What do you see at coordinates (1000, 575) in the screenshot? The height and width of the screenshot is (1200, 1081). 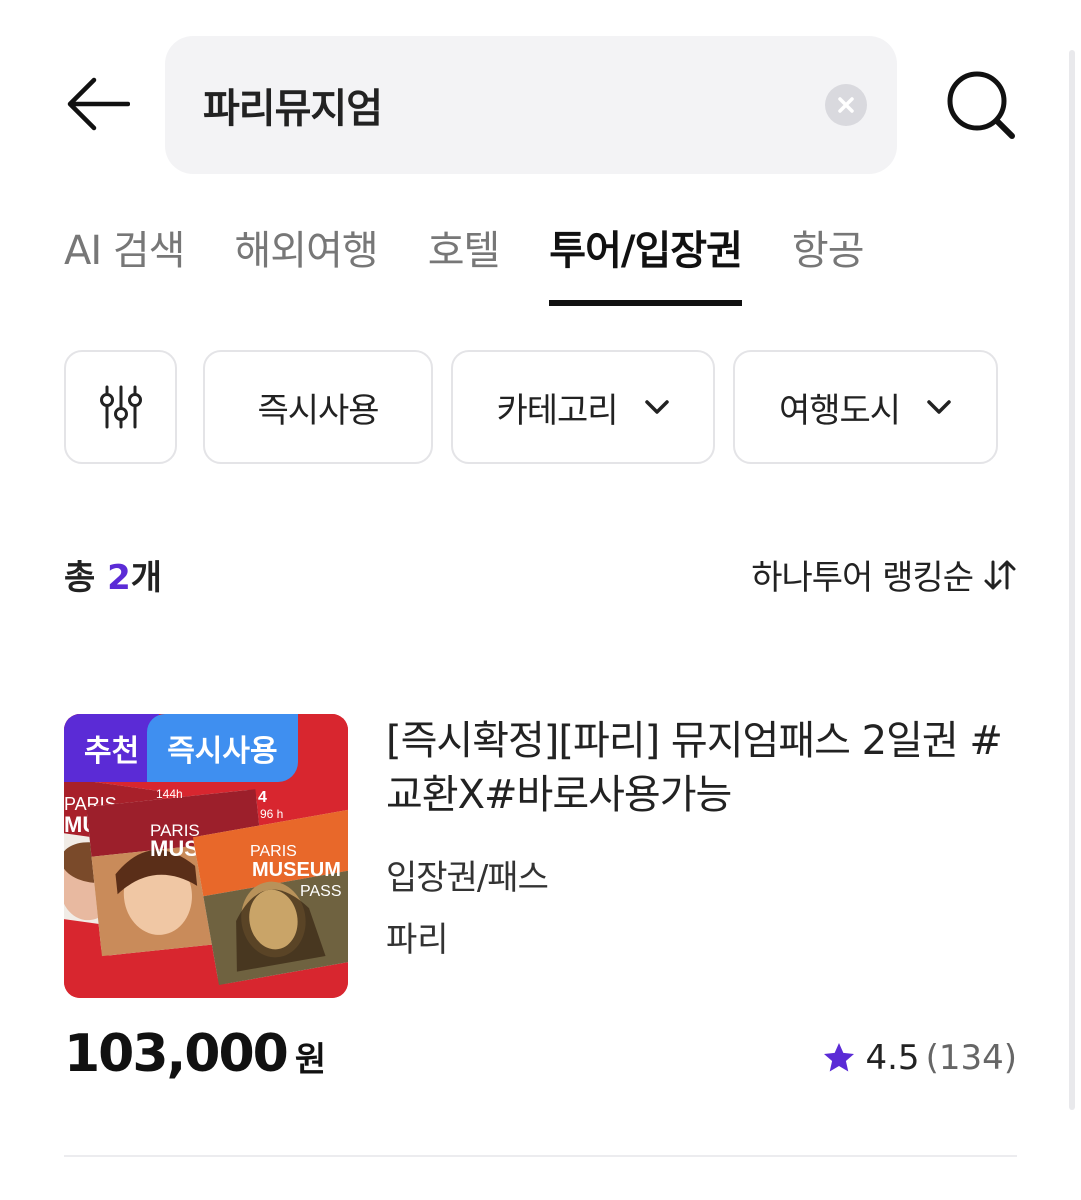 I see `sort-arrows-icon` at bounding box center [1000, 575].